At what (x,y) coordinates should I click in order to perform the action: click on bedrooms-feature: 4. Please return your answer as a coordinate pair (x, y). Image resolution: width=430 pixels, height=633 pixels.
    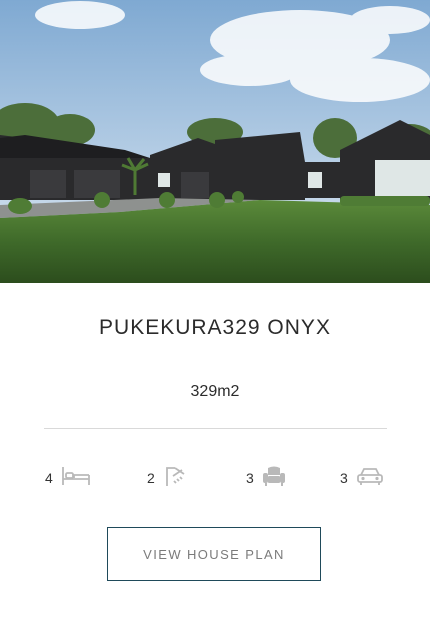
    Looking at the image, I should click on (68, 478).